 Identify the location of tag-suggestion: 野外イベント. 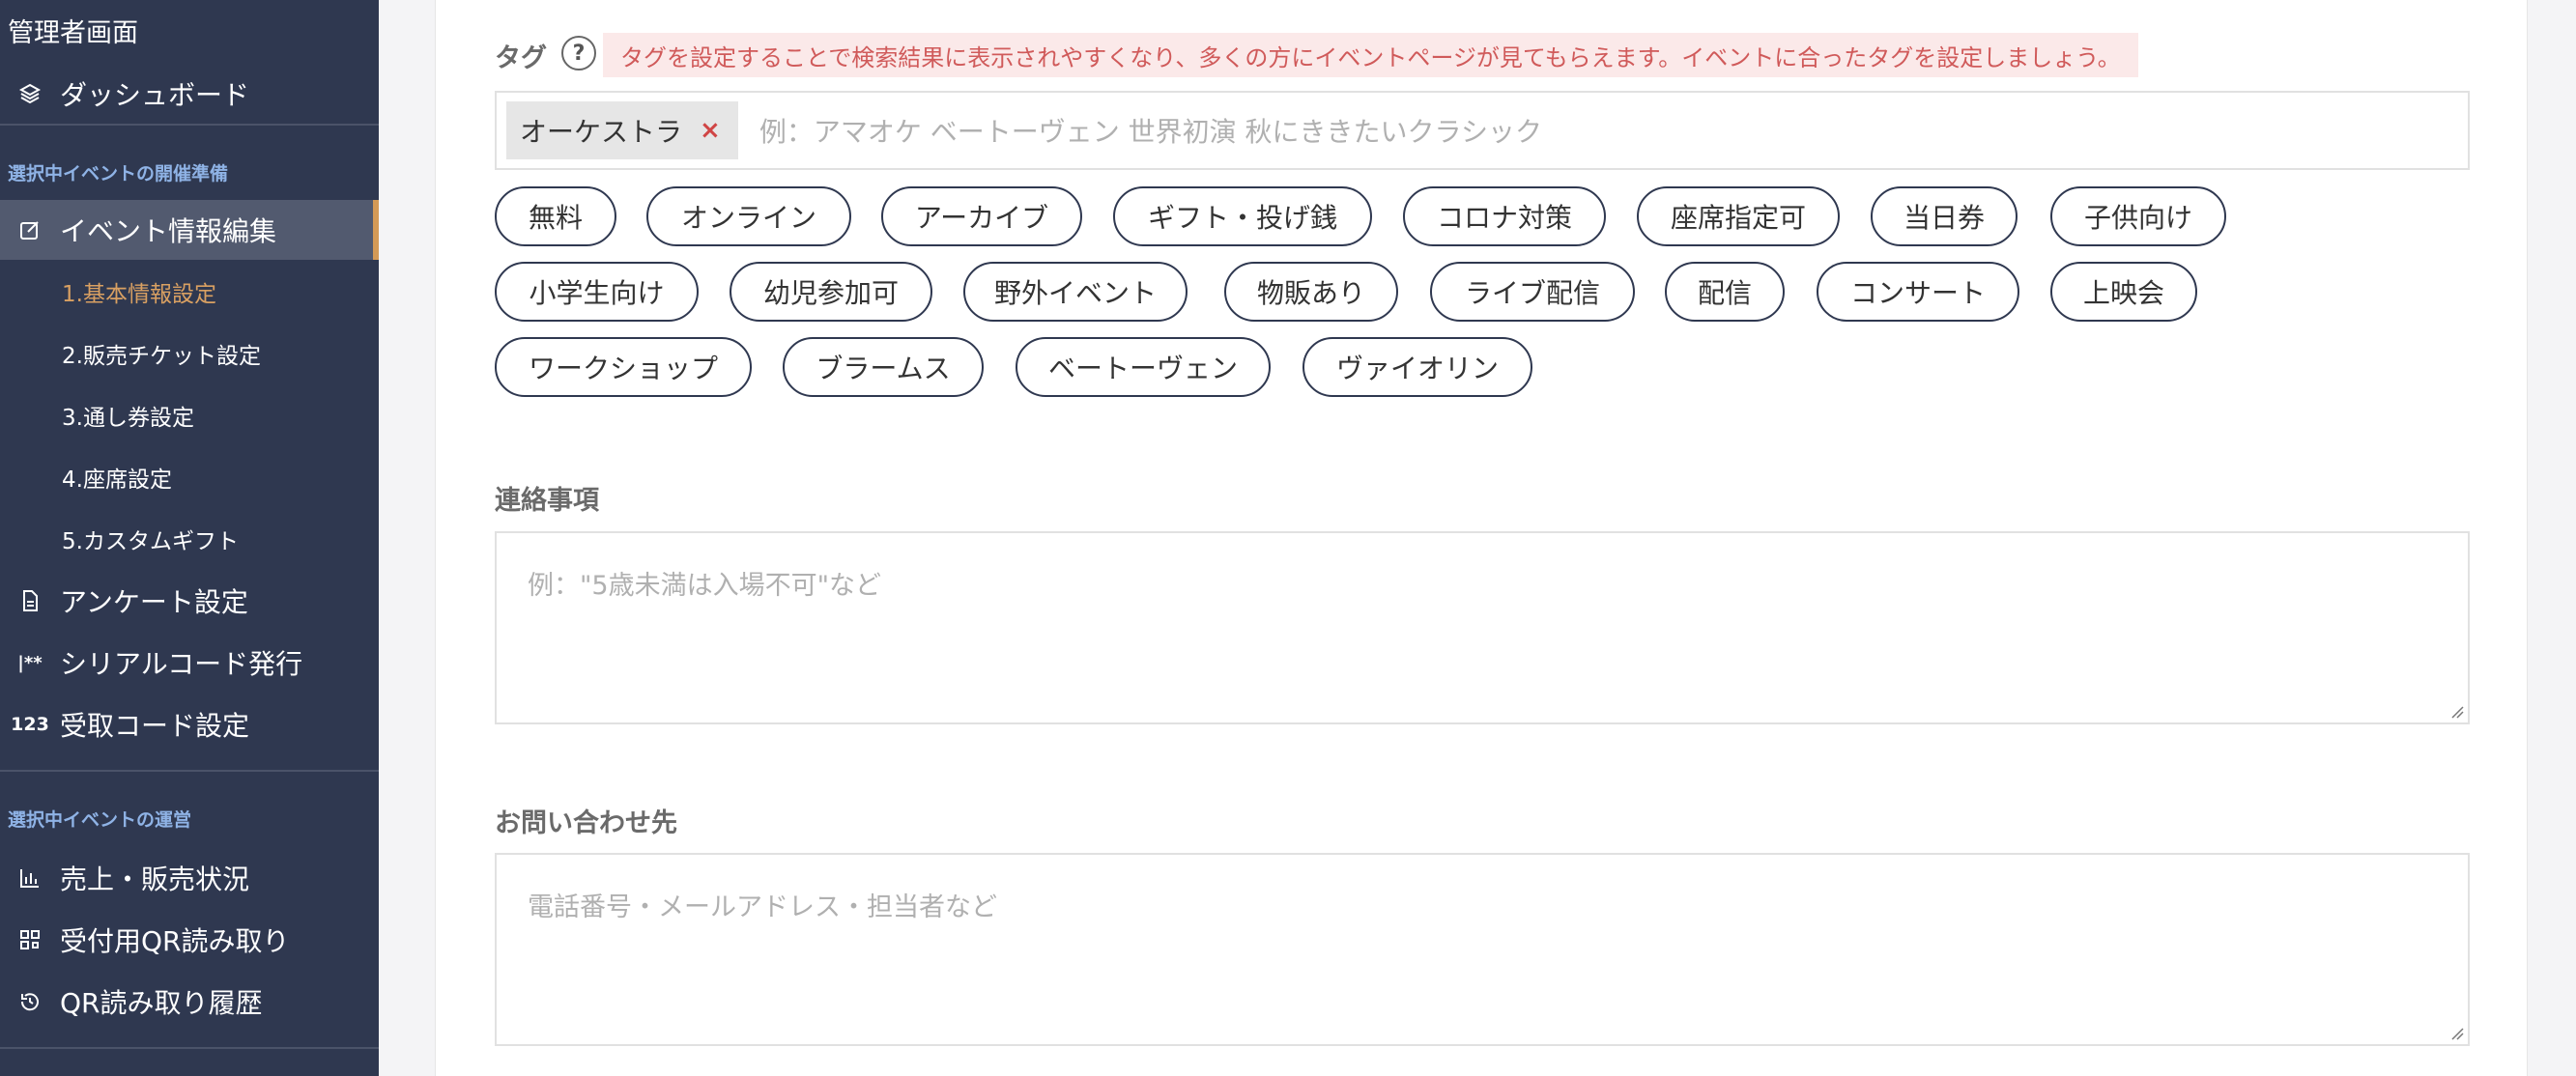
(1075, 292).